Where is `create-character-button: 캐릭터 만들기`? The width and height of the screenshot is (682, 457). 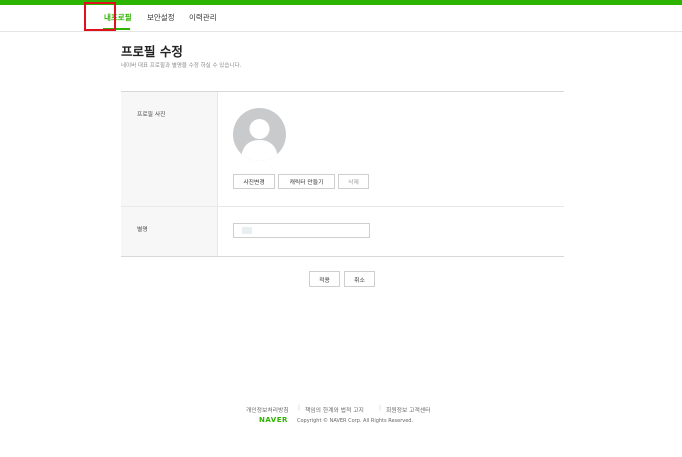 create-character-button: 캐릭터 만들기 is located at coordinates (306, 181).